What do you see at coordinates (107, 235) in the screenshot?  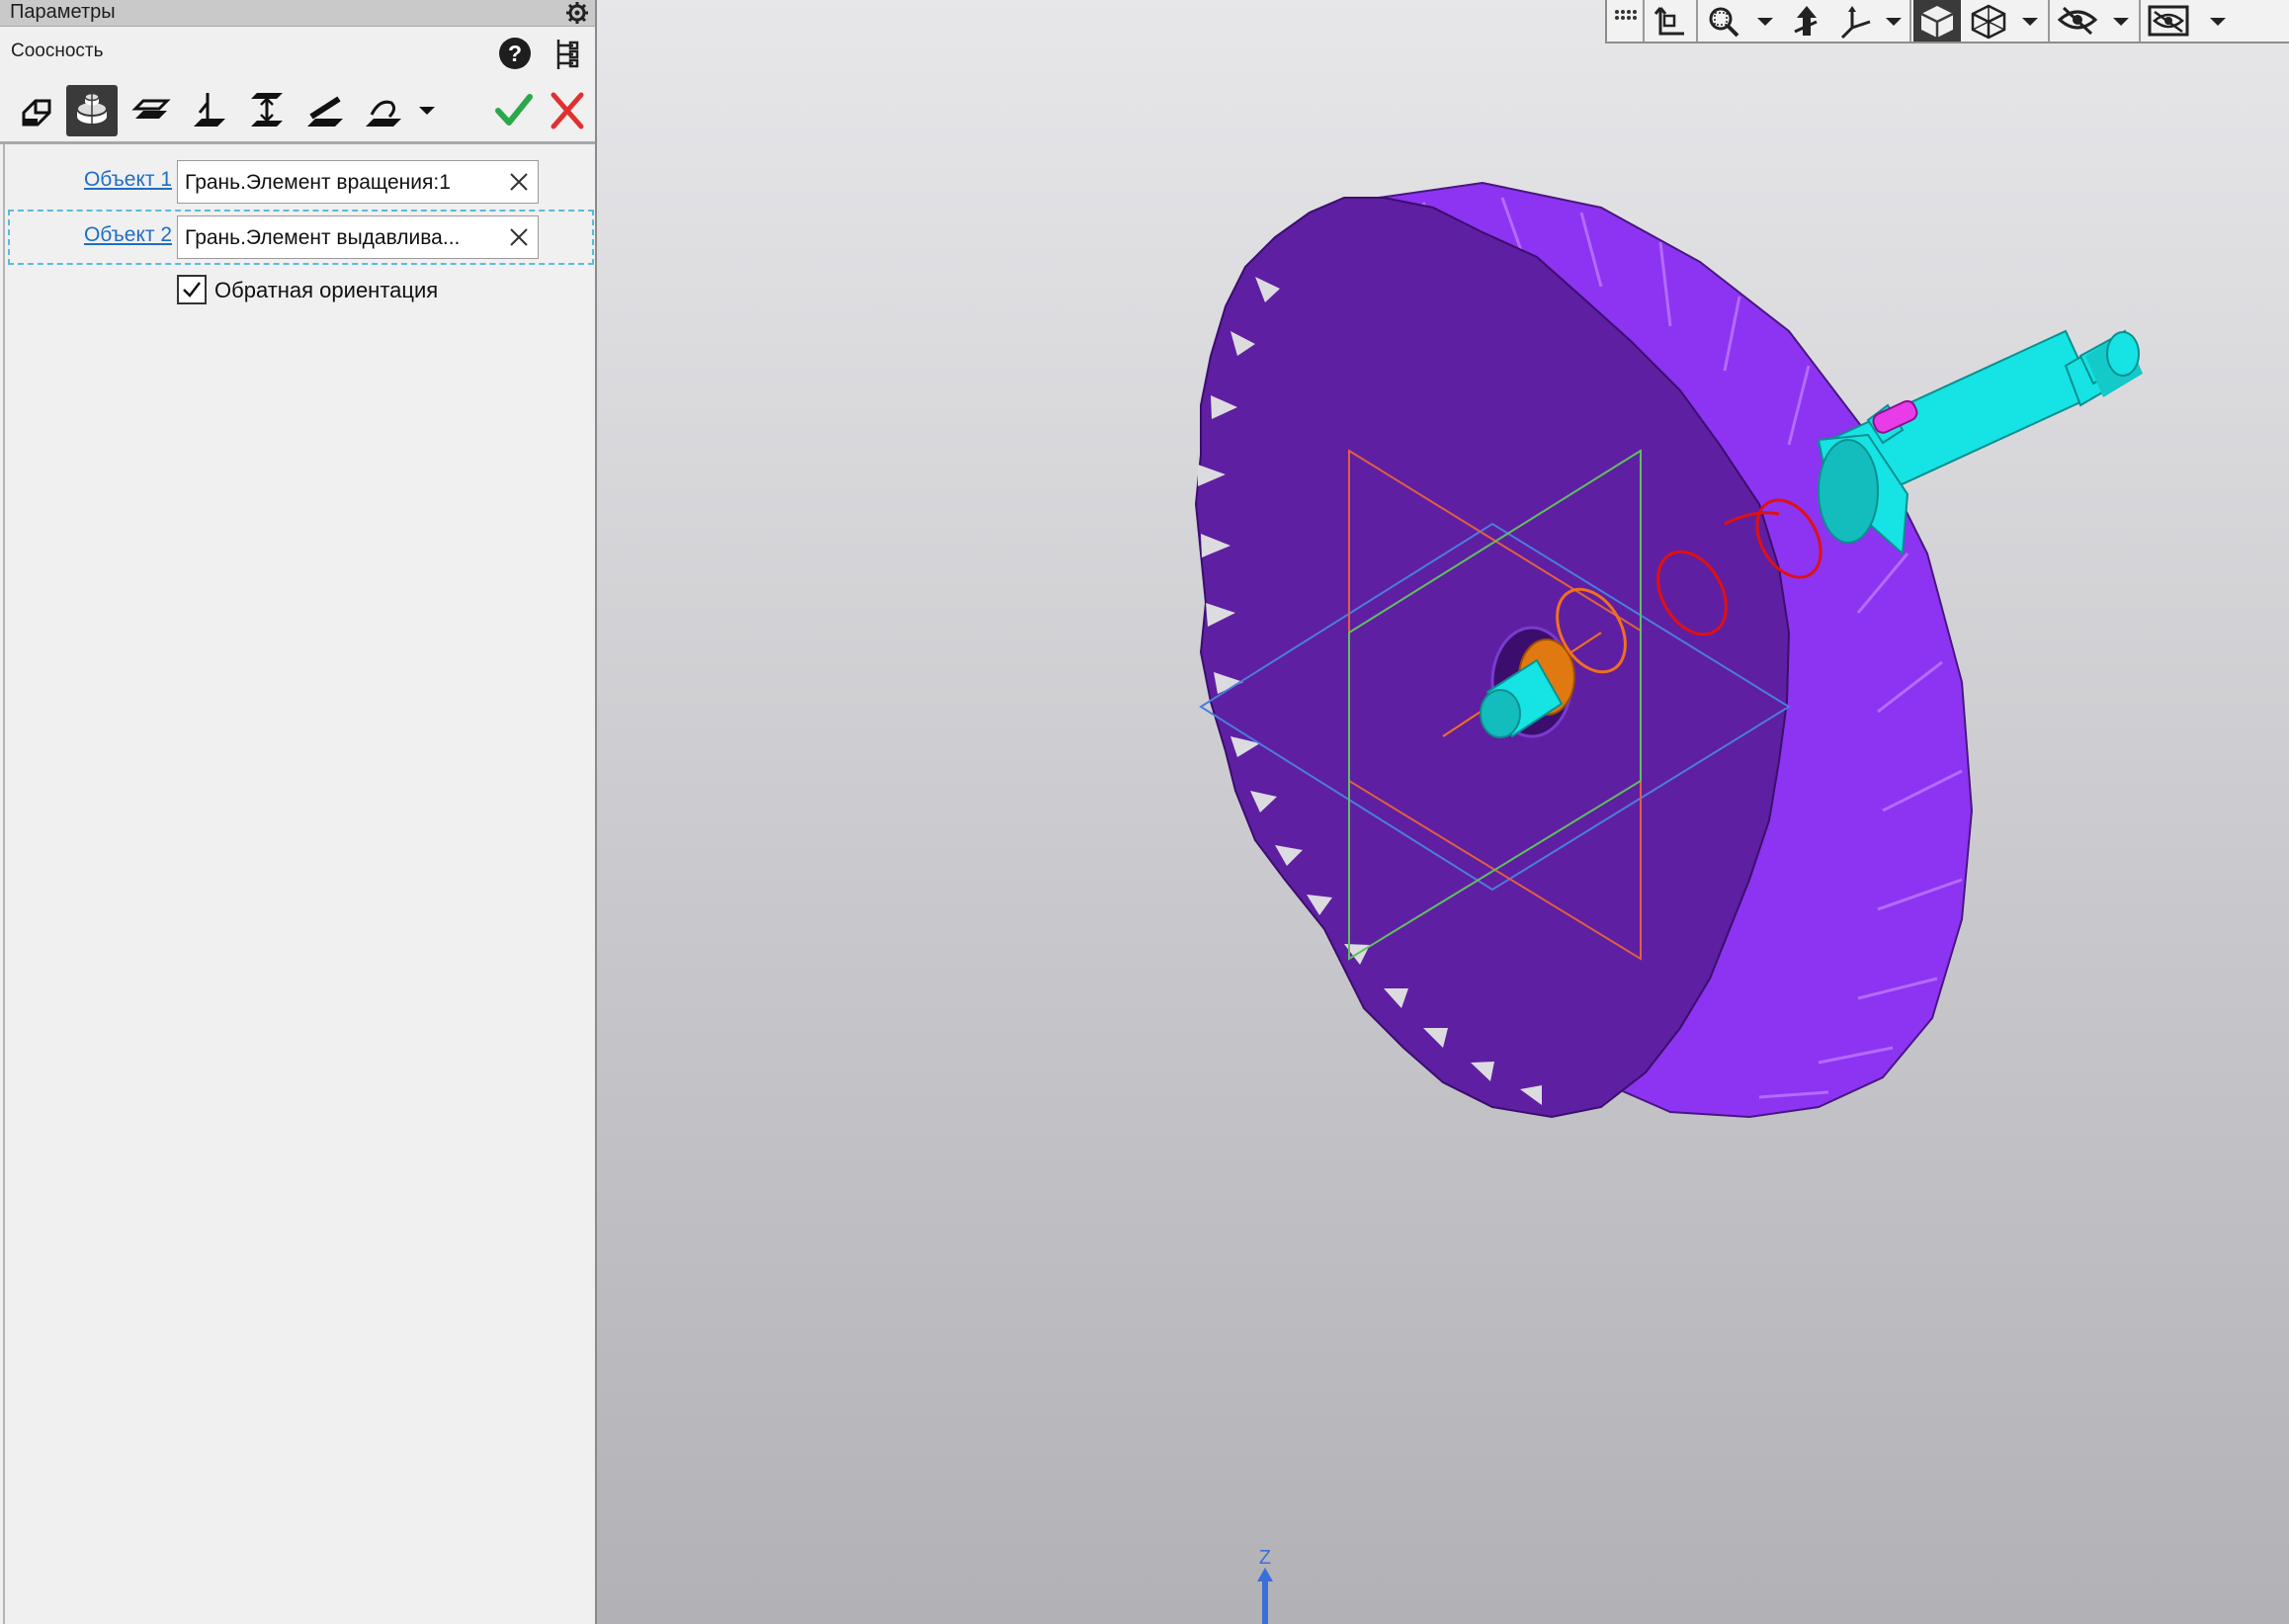 I see `object-2-link: Объект 2` at bounding box center [107, 235].